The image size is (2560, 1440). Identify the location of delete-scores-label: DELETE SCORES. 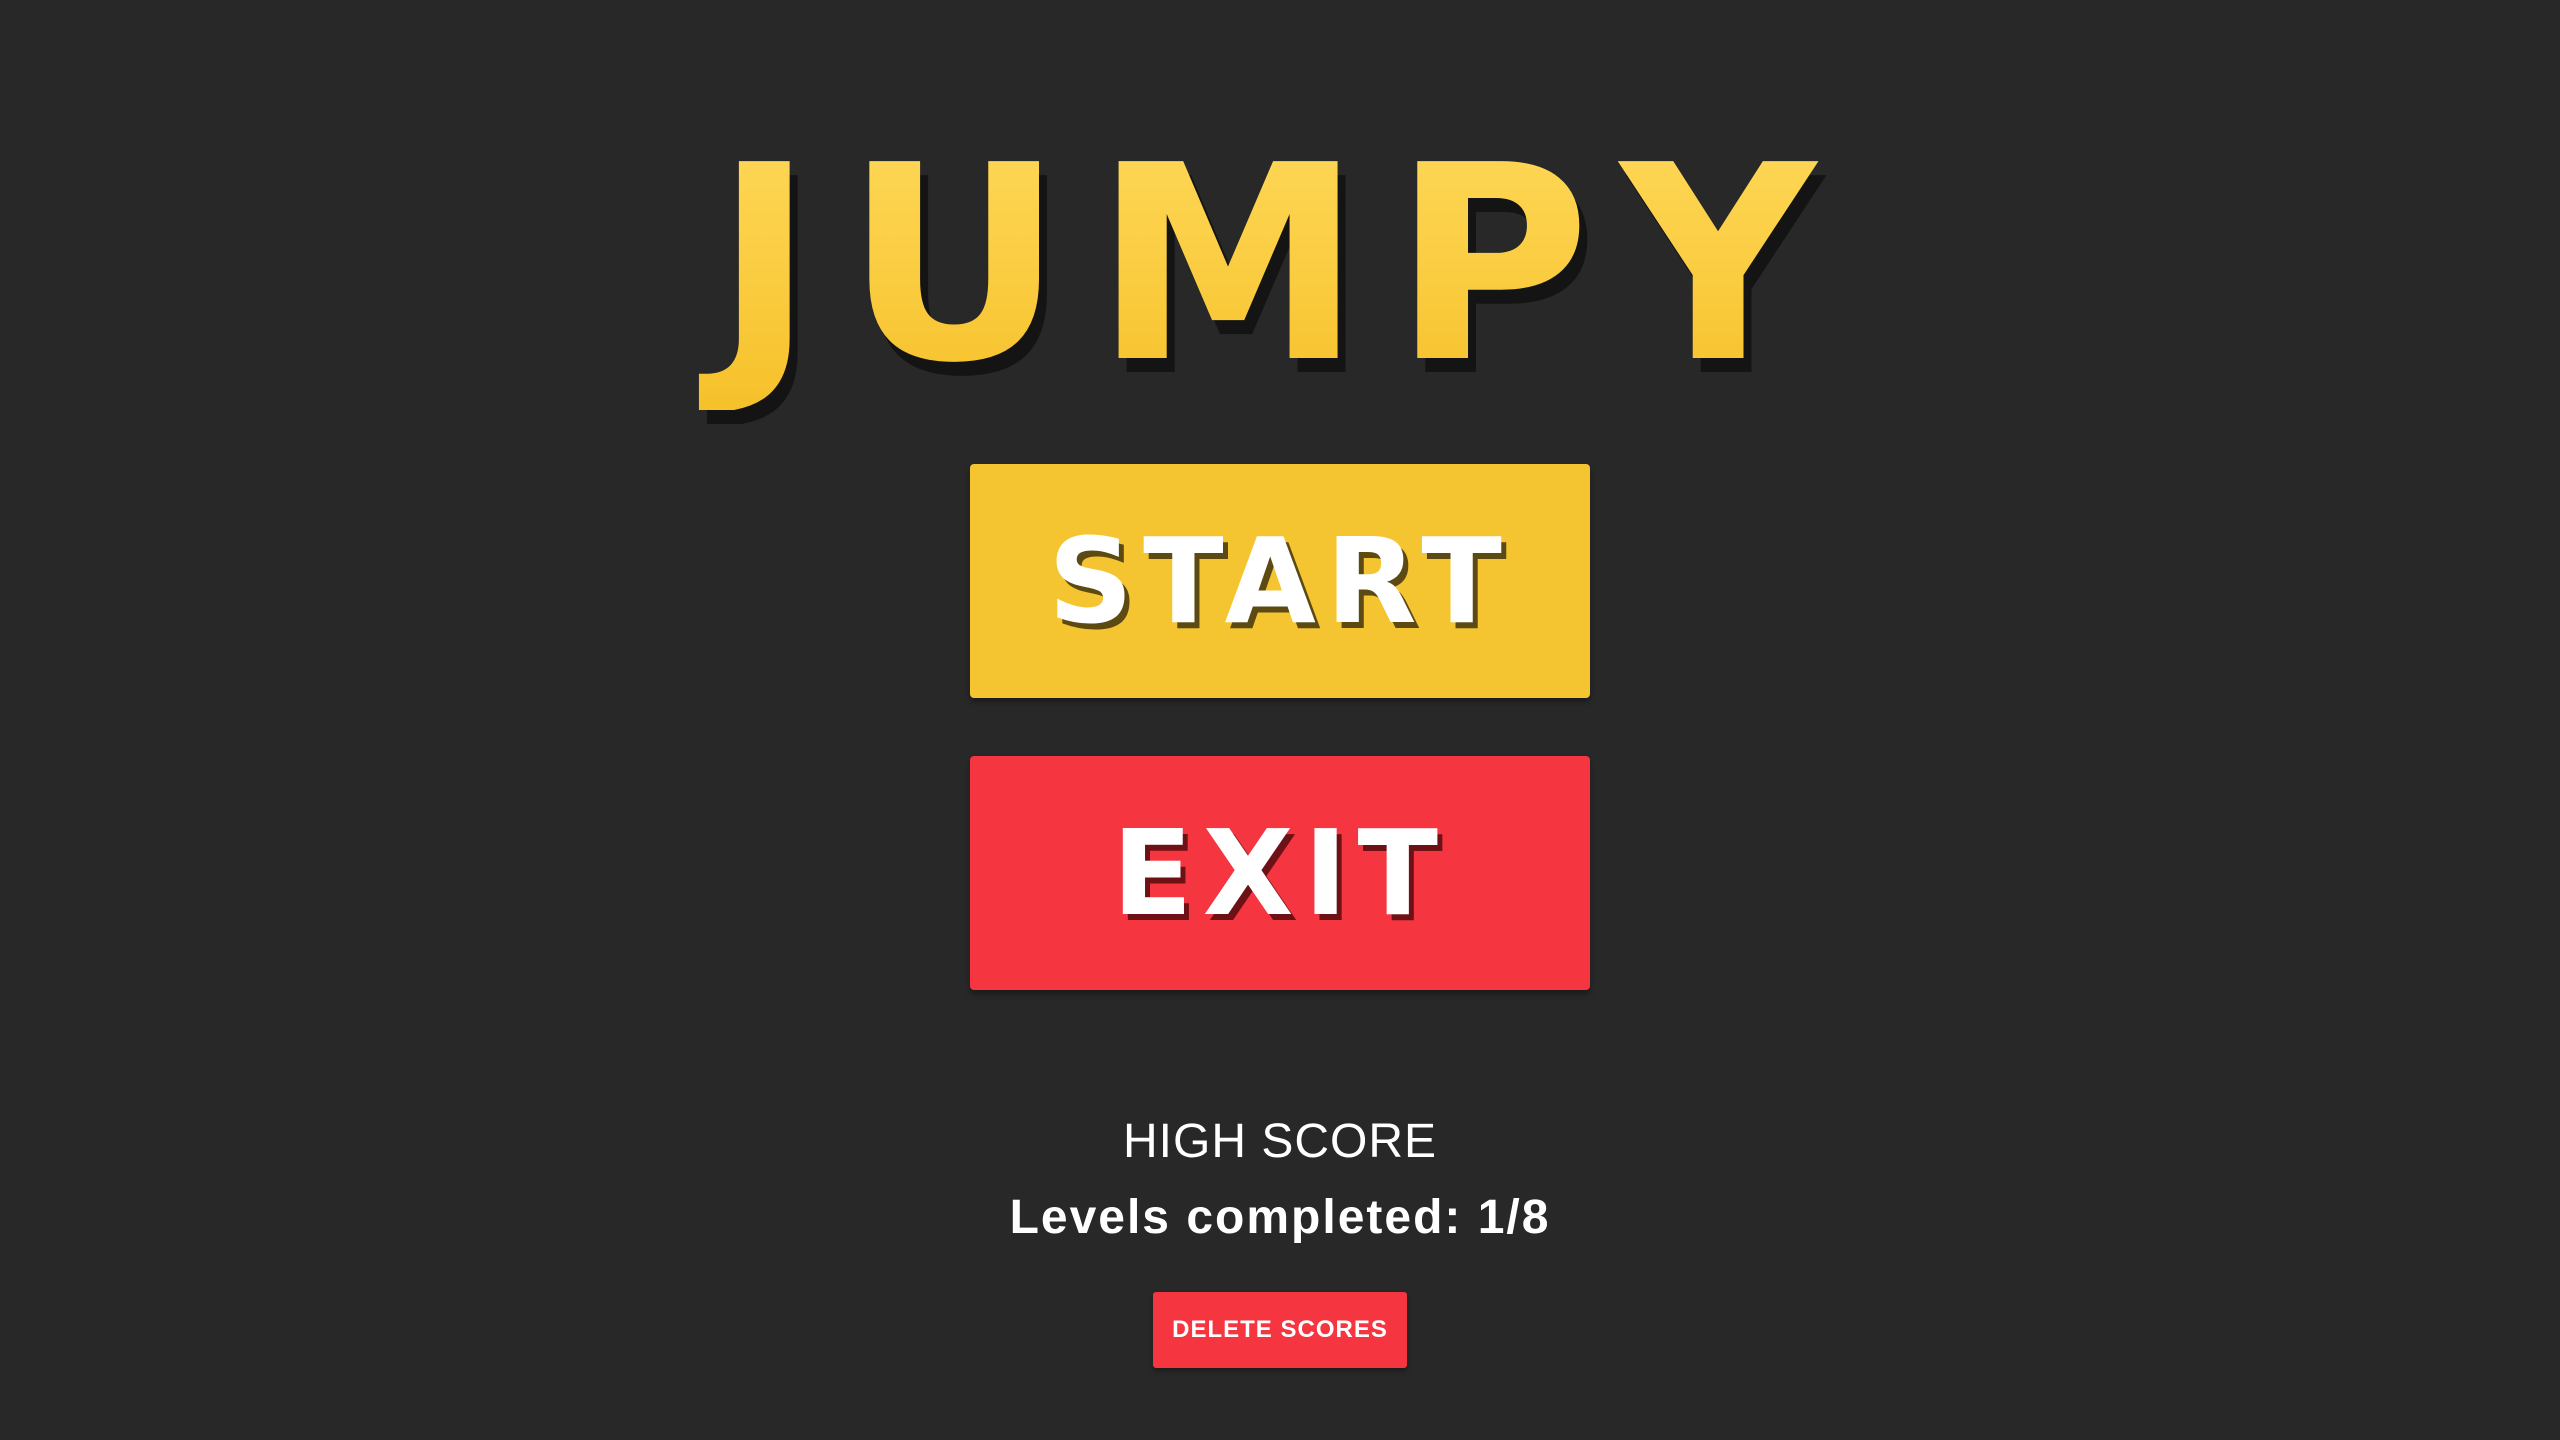
(1280, 1329).